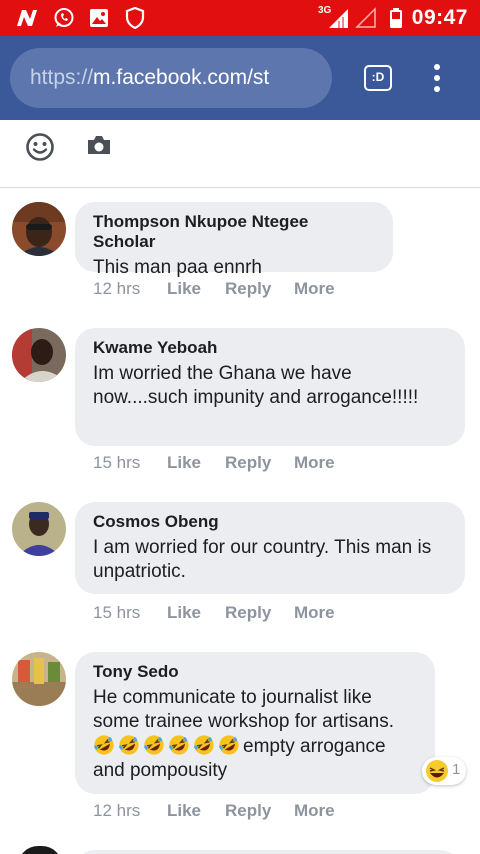  I want to click on rofl-emoji-run, so click(168, 746).